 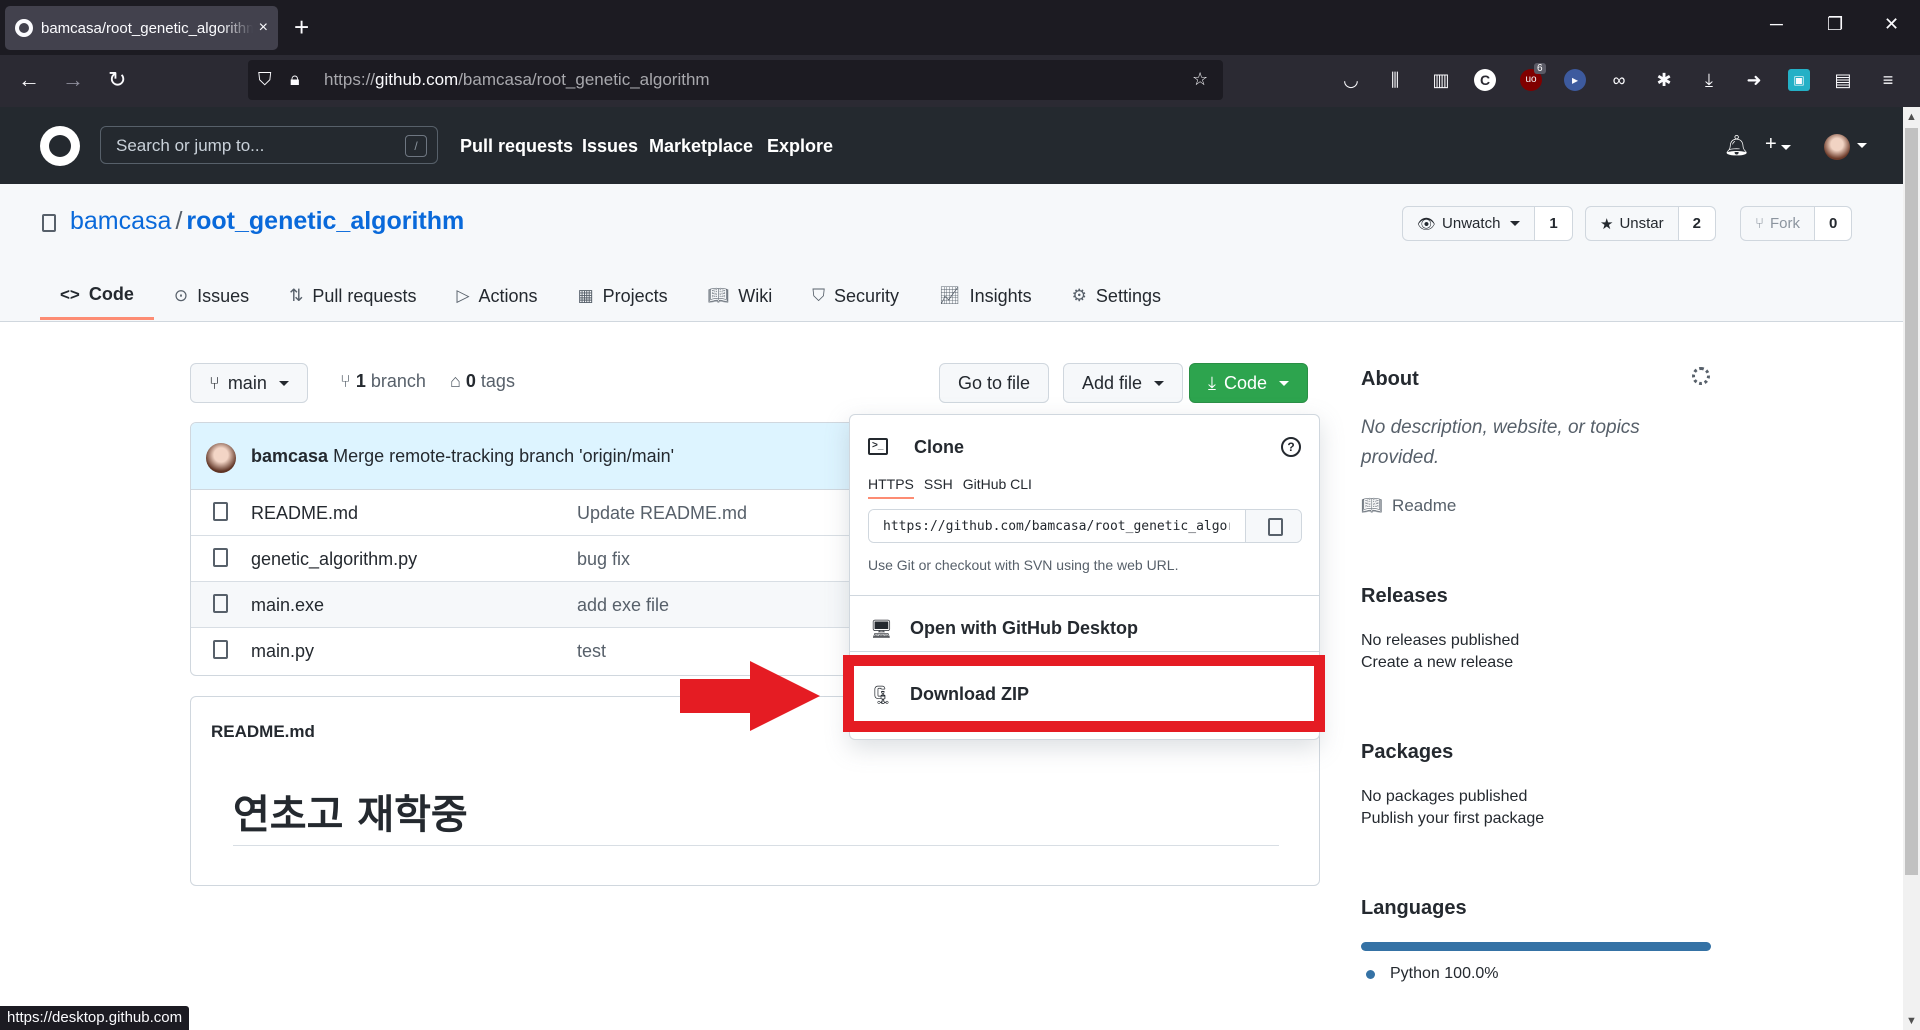 What do you see at coordinates (269, 145) in the screenshot?
I see `search-input: Search or jump to... /` at bounding box center [269, 145].